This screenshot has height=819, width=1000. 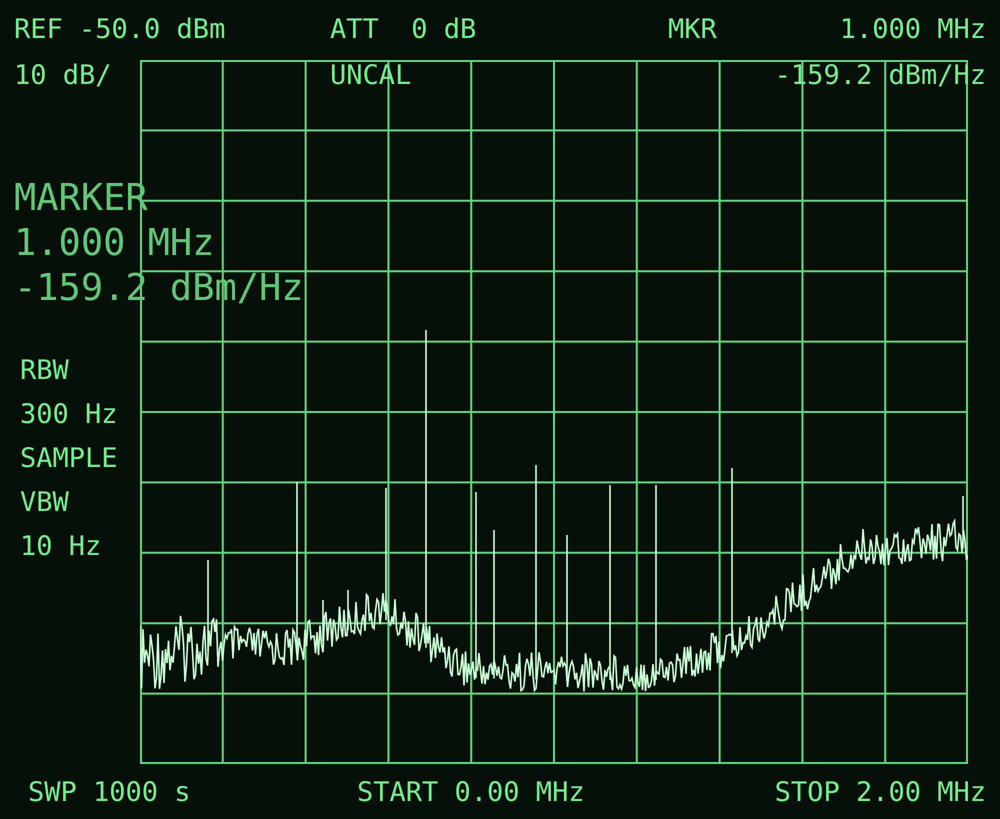 What do you see at coordinates (63, 76) in the screenshot?
I see `scale-per-division: 10 dB/` at bounding box center [63, 76].